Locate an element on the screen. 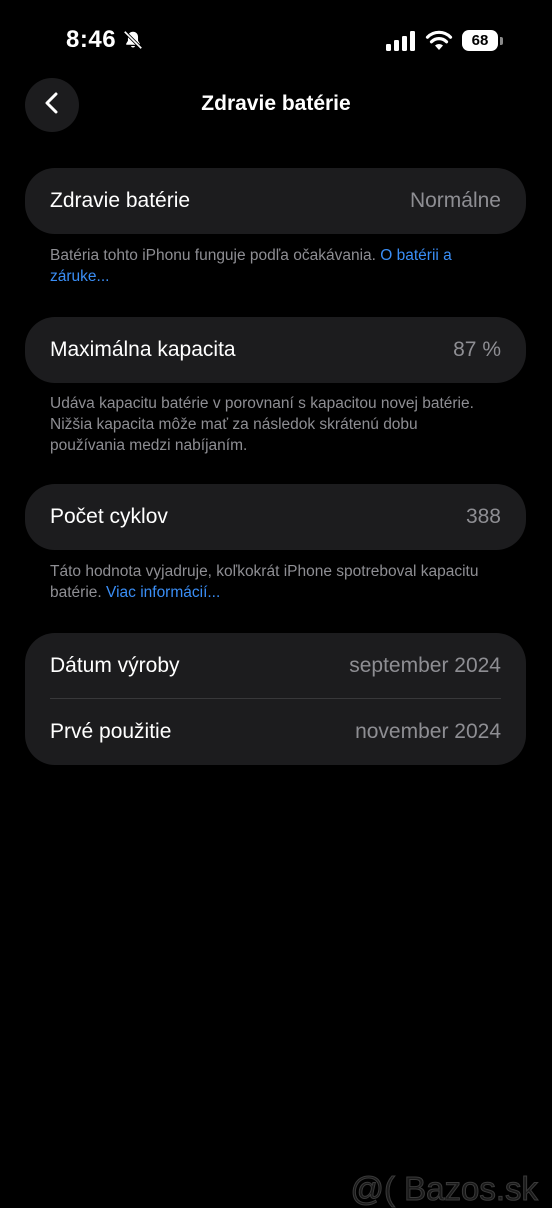 This screenshot has width=552, height=1208. cellular-signal-icon is located at coordinates (401, 41).